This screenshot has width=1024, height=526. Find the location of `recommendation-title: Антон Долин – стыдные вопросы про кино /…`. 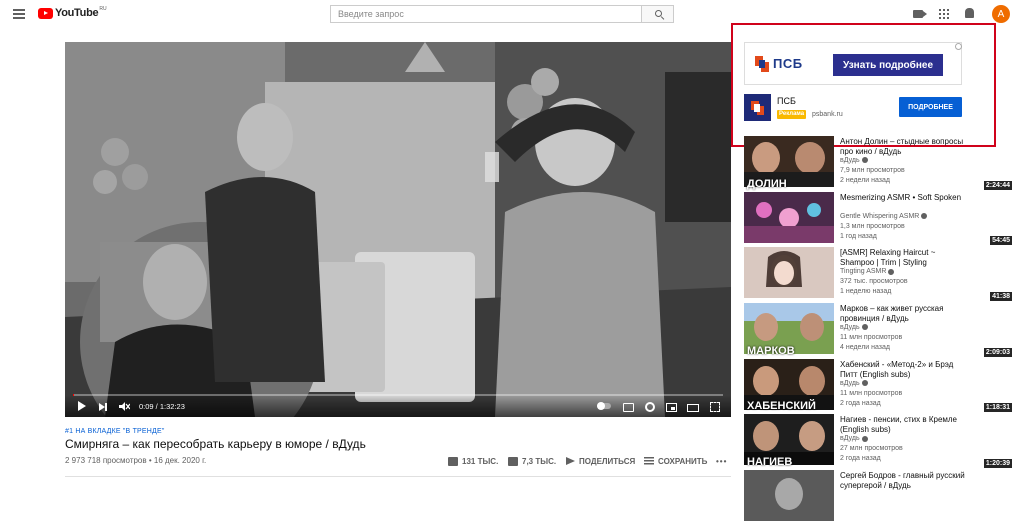

recommendation-title: Антон Долин – стыдные вопросы про кино /… is located at coordinates (905, 147).